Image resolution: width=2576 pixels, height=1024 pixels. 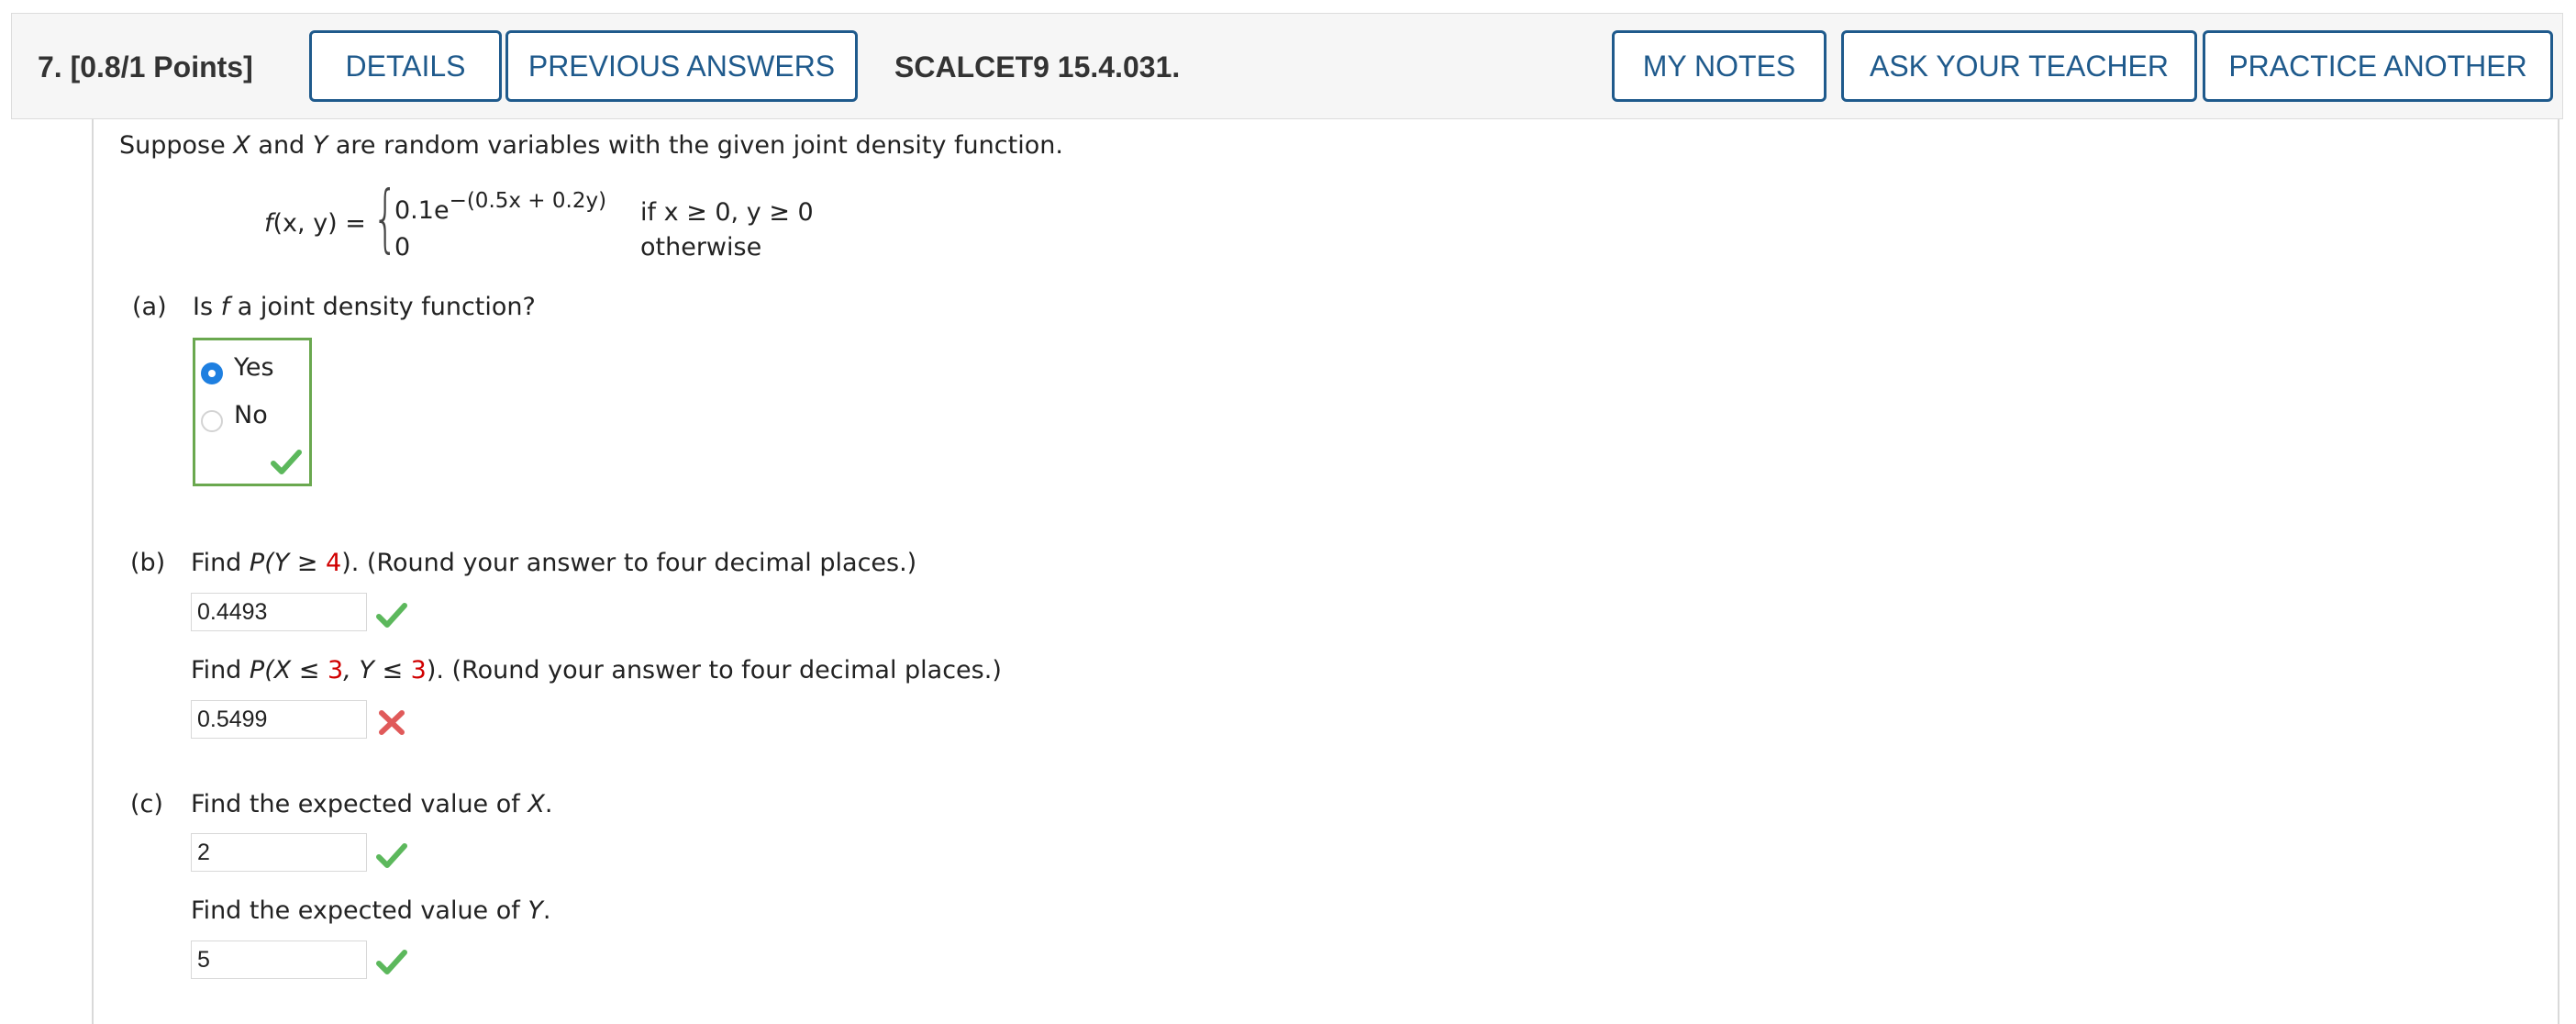 What do you see at coordinates (681, 66) in the screenshot?
I see `previous-answers-button: PREVIOUS ANSWERS` at bounding box center [681, 66].